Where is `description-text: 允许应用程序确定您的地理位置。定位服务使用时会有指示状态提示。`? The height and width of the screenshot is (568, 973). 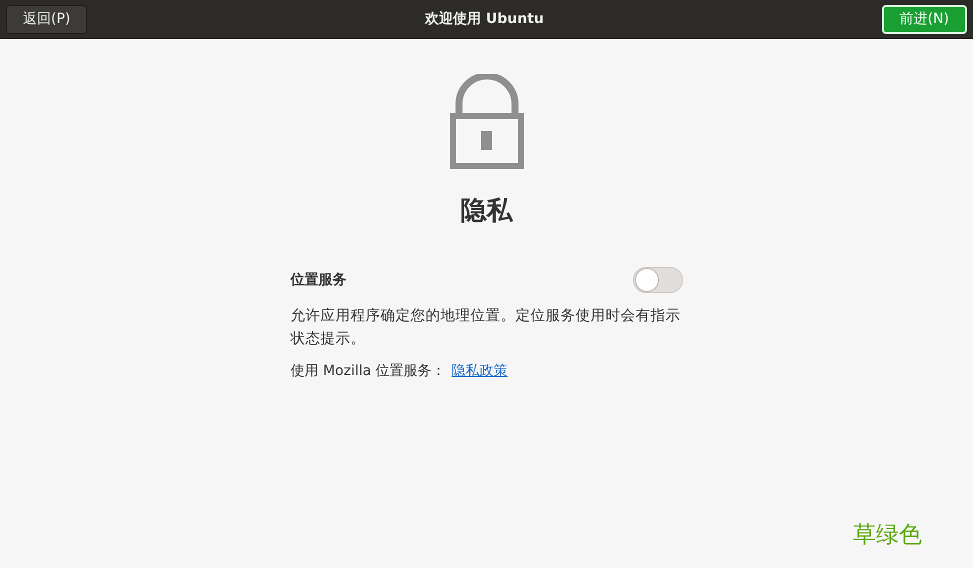 description-text: 允许应用程序确定您的地理位置。定位服务使用时会有指示状态提示。 is located at coordinates (486, 327).